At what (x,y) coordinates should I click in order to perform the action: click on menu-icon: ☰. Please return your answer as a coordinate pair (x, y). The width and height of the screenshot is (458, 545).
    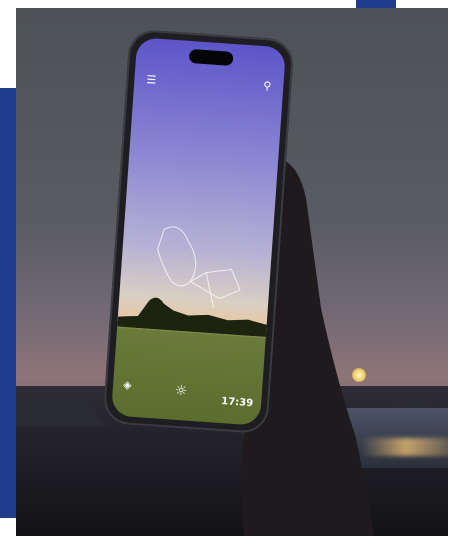
    Looking at the image, I should click on (151, 80).